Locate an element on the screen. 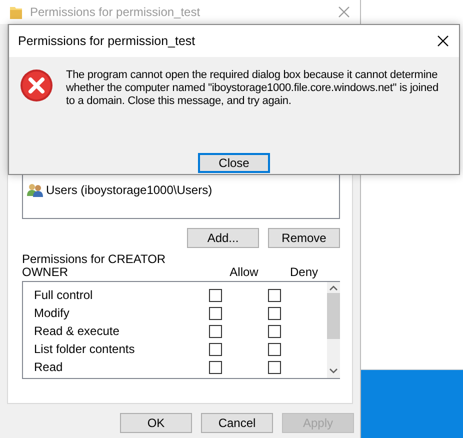 This screenshot has width=463, height=438. permission-name: Read is located at coordinates (48, 367).